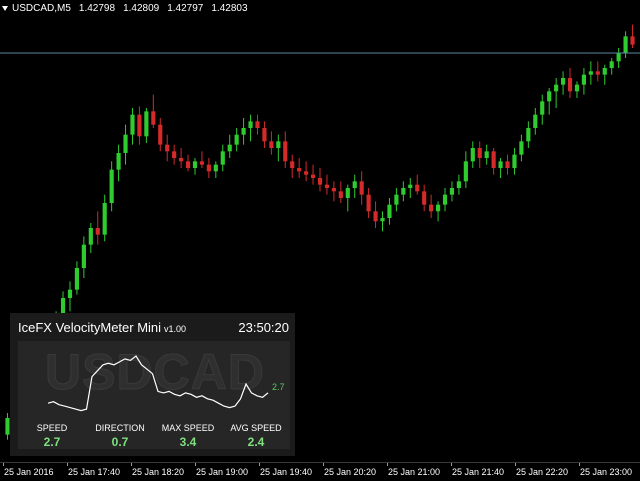 Image resolution: width=640 pixels, height=481 pixels. Describe the element at coordinates (5, 8) in the screenshot. I see `dropdown-triangle-icon` at that location.